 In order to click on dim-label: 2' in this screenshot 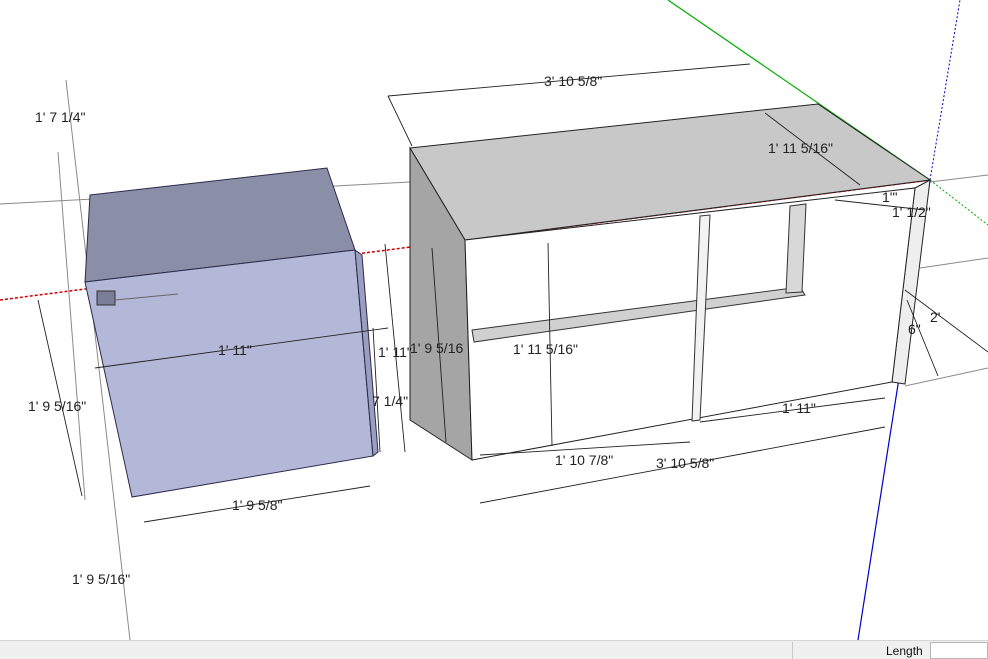, I will do `click(935, 317)`.